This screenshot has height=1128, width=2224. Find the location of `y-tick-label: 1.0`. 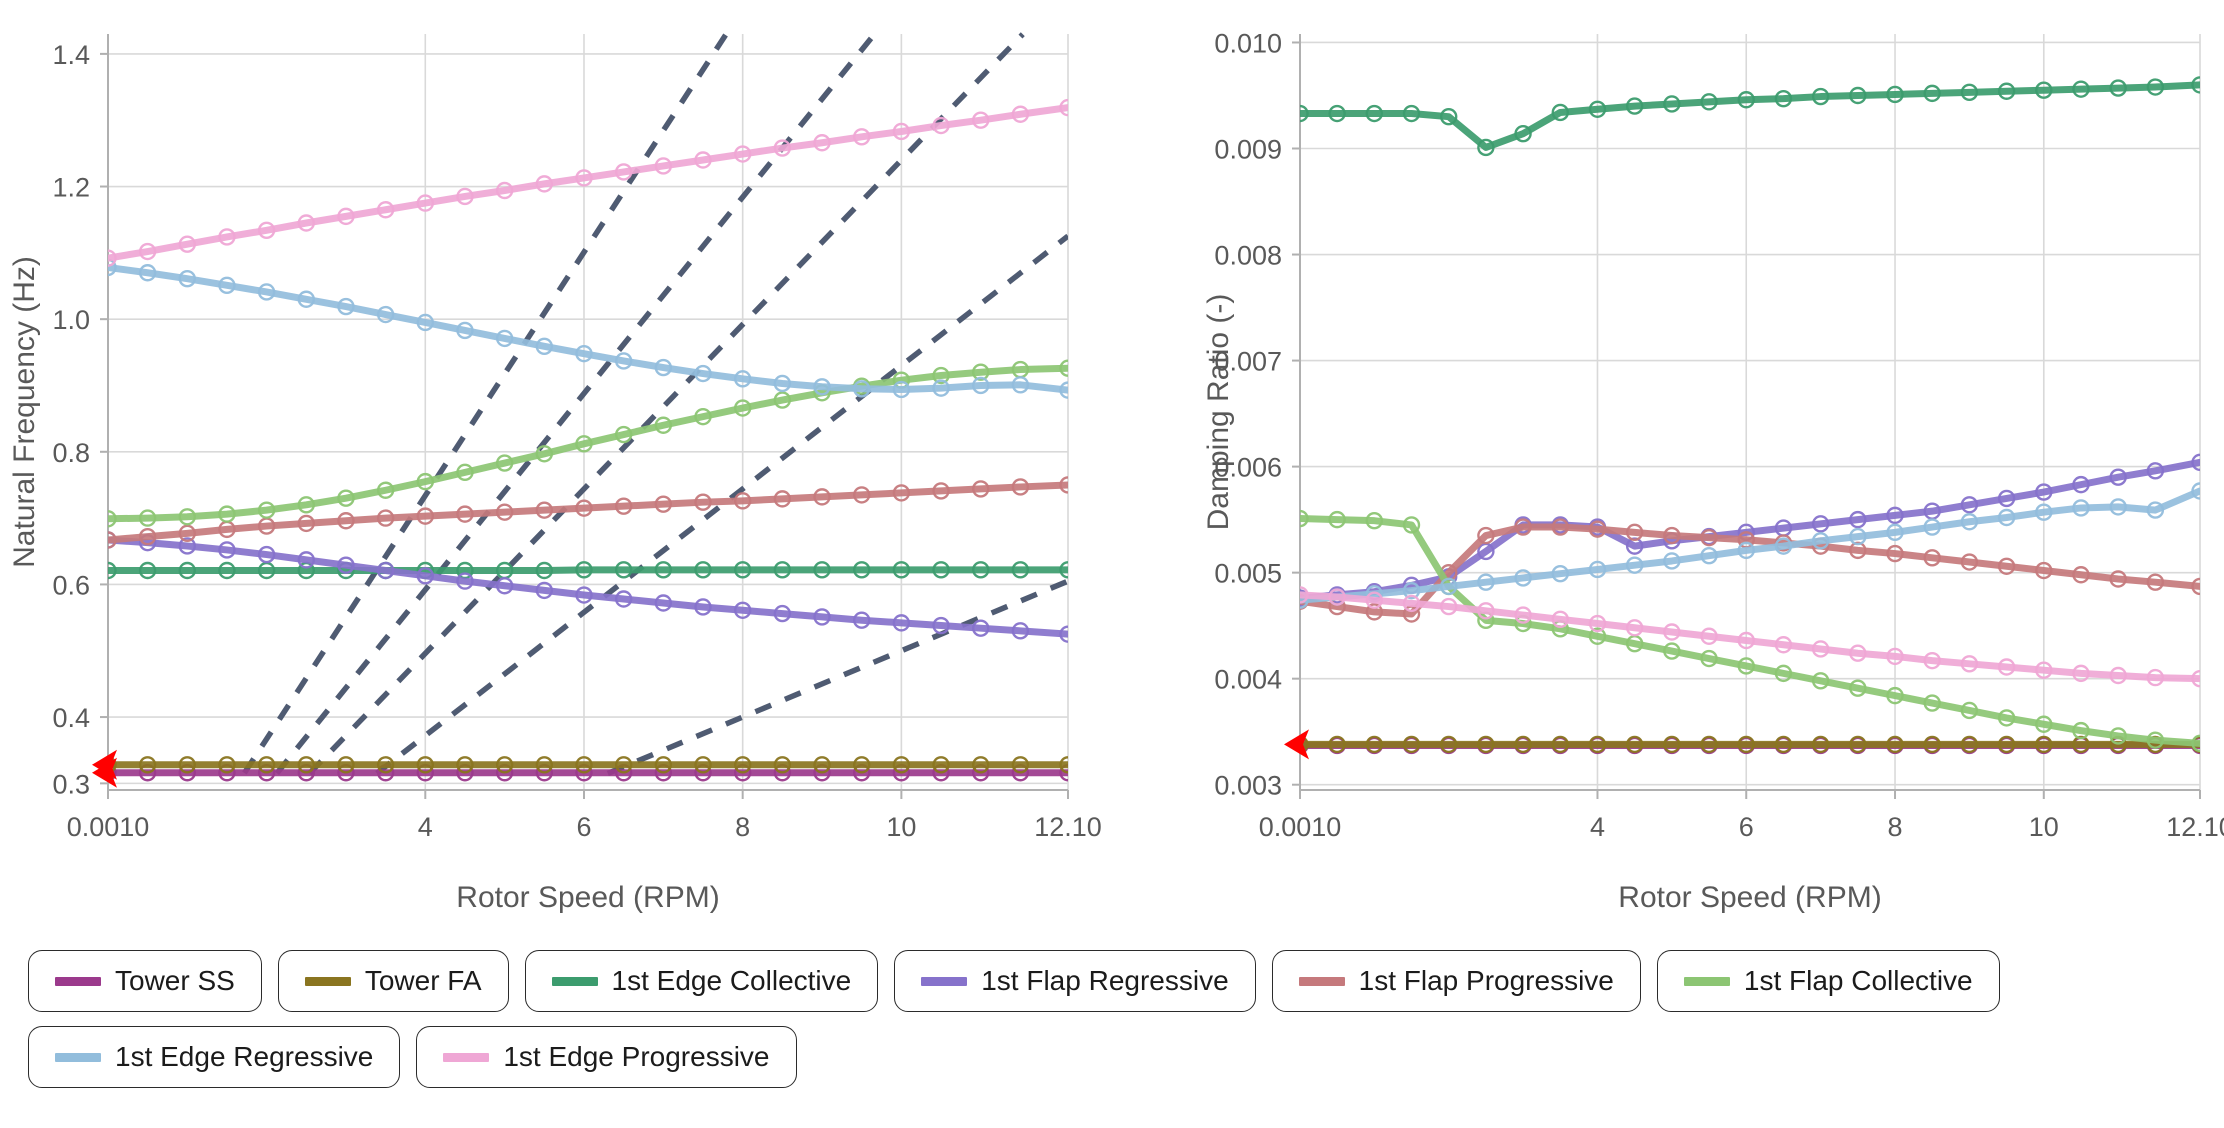

y-tick-label: 1.0 is located at coordinates (71, 320).